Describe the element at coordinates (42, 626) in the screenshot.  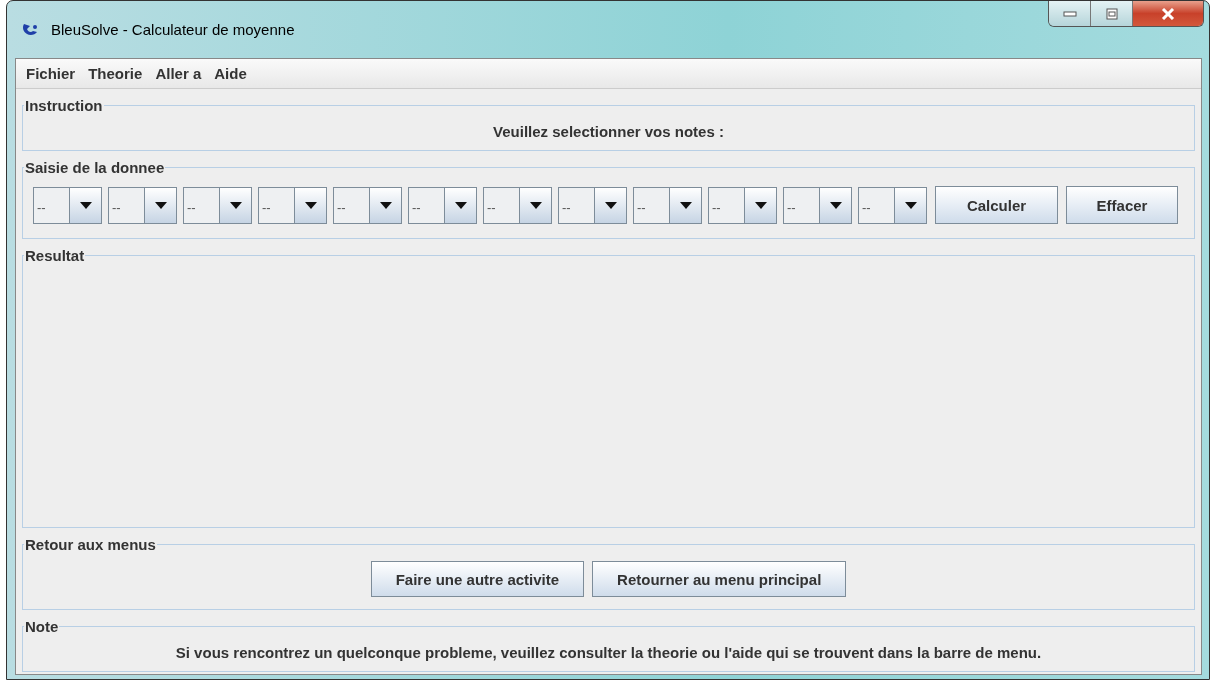
I see `group-title: Note` at that location.